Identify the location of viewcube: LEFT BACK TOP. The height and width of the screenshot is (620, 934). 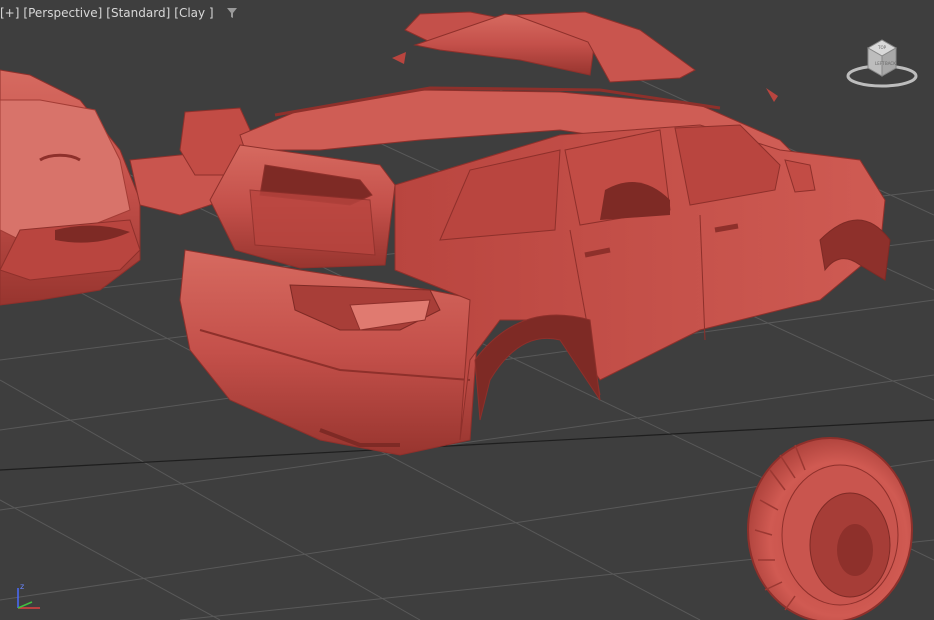
(882, 62).